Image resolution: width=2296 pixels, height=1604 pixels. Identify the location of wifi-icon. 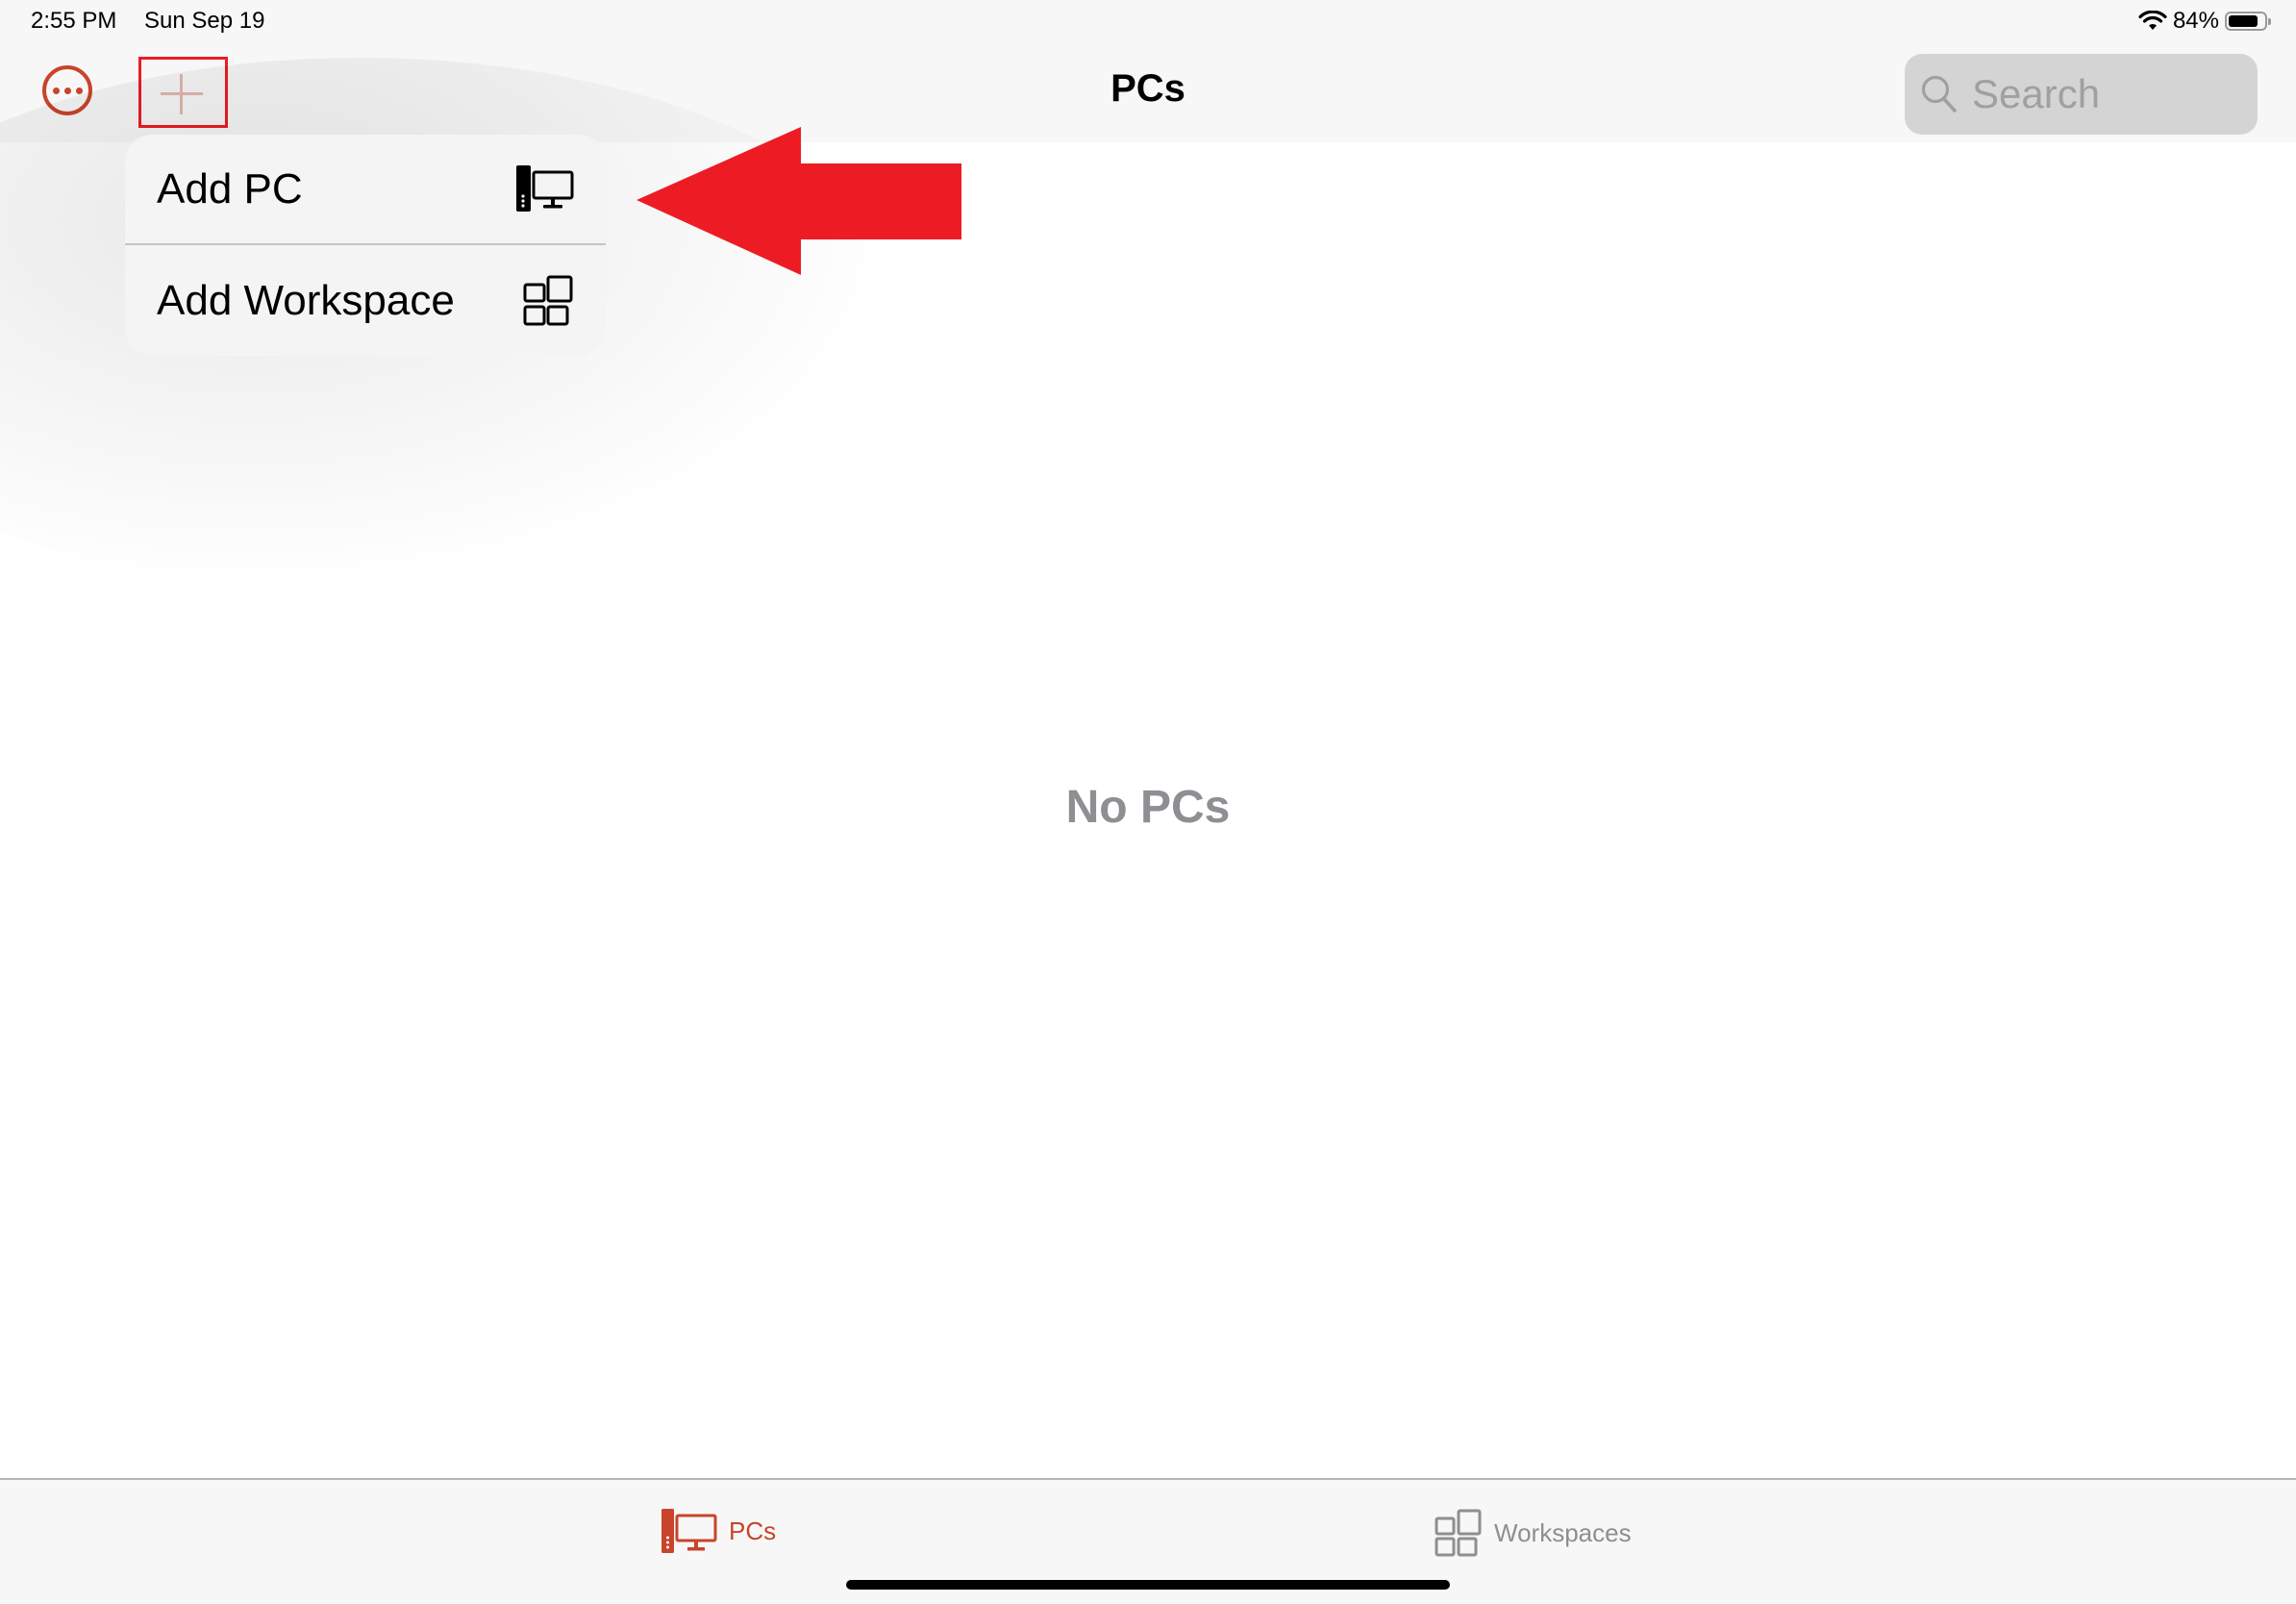
(2152, 20).